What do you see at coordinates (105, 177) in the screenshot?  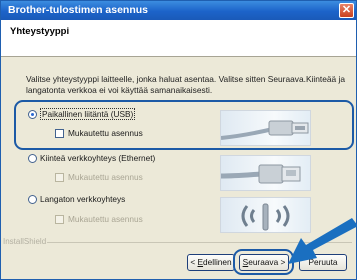 I see `checkbox-ethernet-custom-label: Mukautettu asennus` at bounding box center [105, 177].